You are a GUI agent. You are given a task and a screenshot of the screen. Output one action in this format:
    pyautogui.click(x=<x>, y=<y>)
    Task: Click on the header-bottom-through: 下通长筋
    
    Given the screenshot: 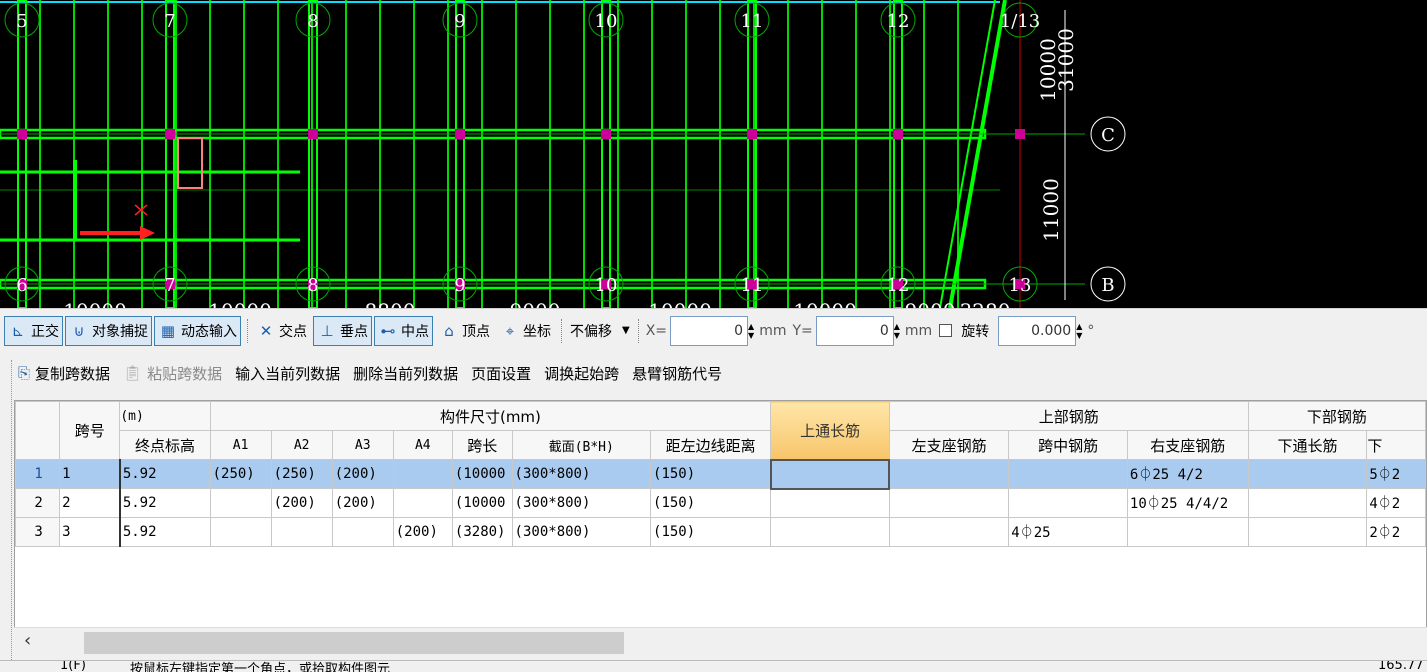 What is the action you would take?
    pyautogui.click(x=1307, y=445)
    